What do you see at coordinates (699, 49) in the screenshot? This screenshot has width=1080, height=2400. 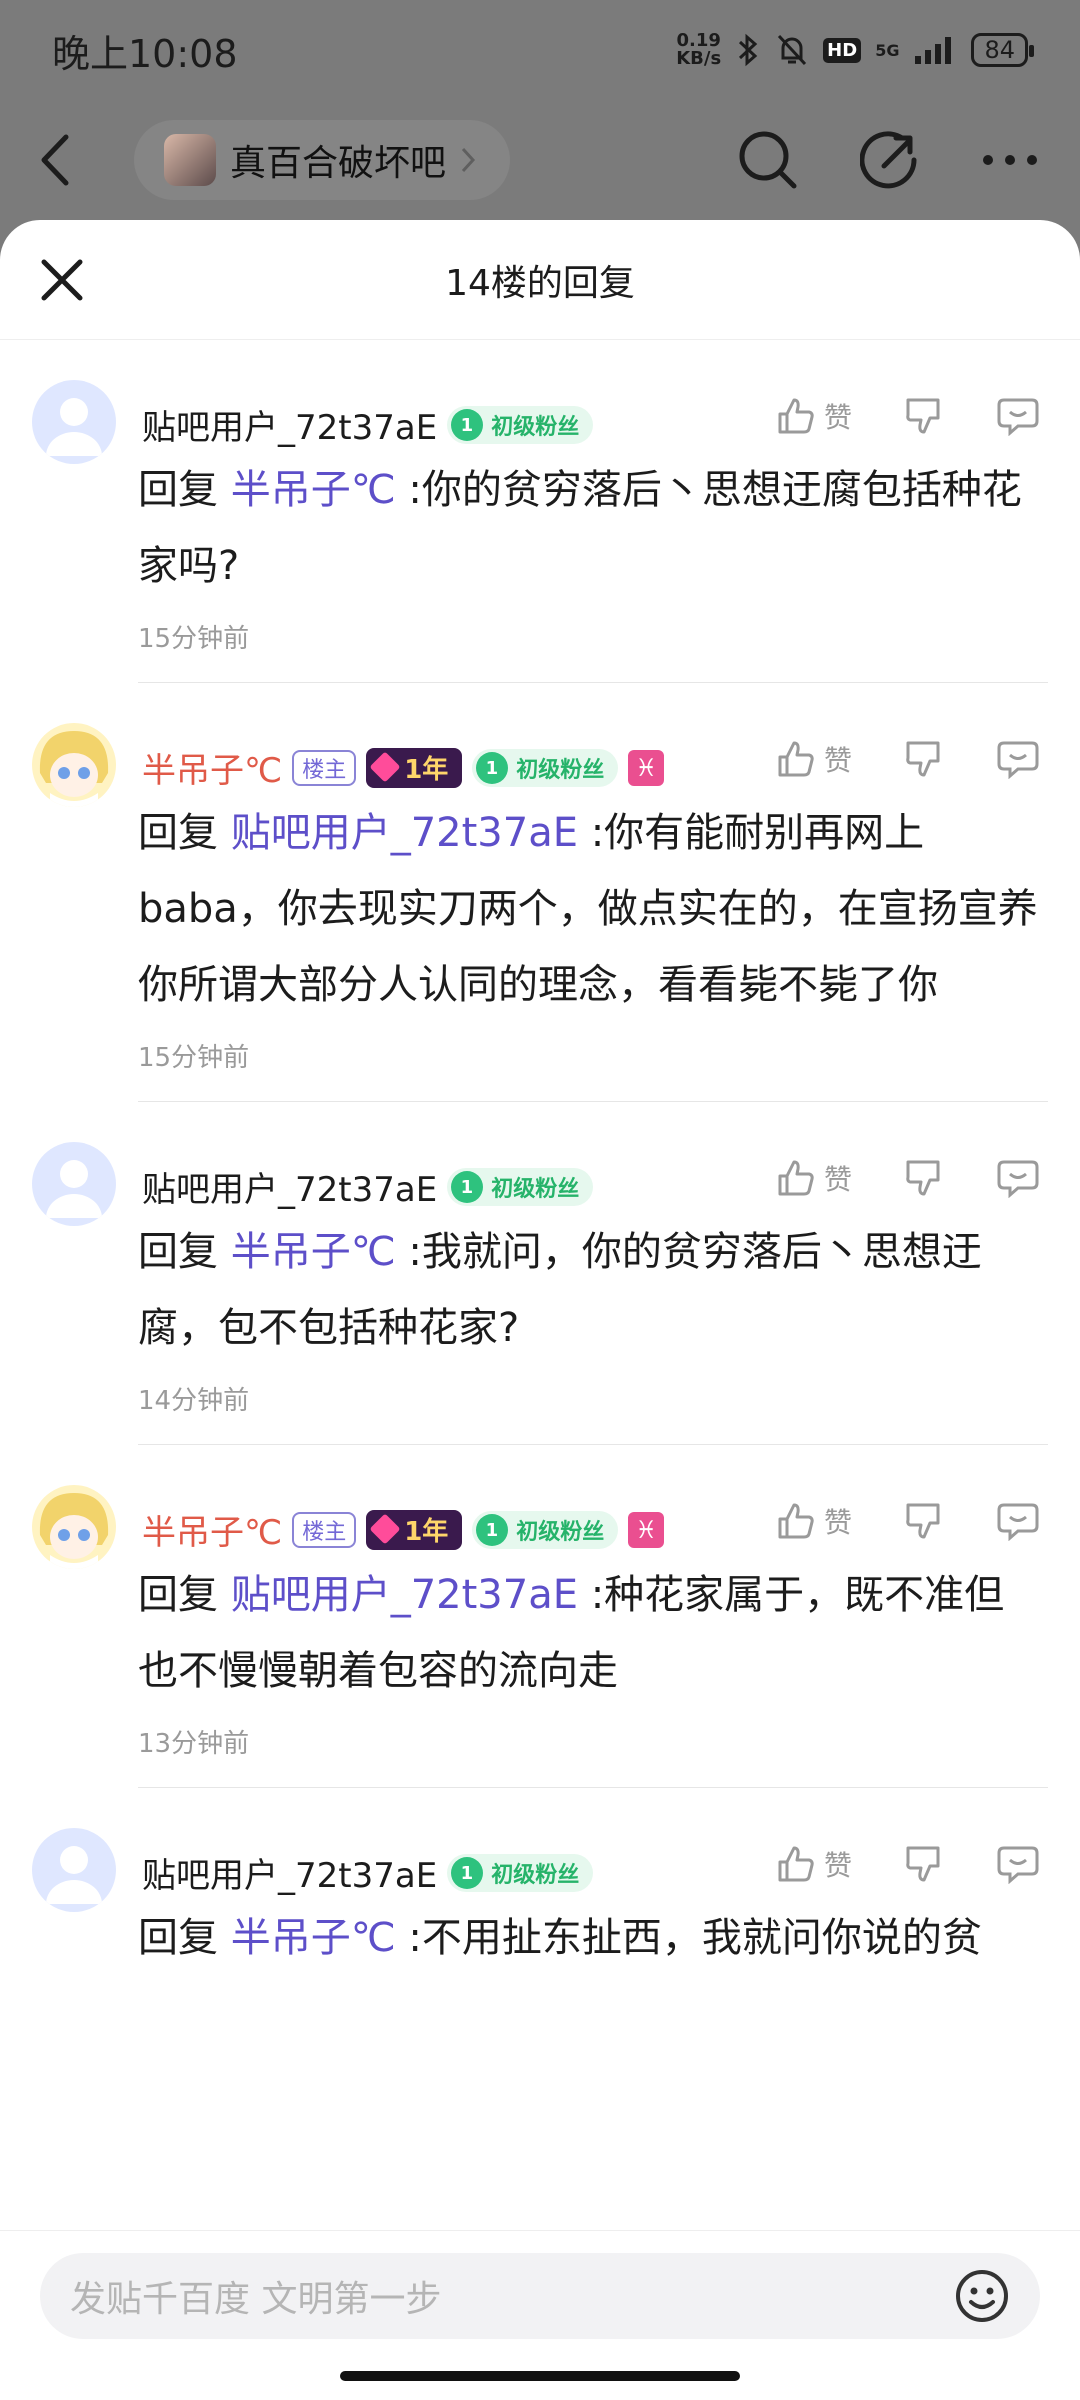 I see `network-speed: 0.19 KB/s` at bounding box center [699, 49].